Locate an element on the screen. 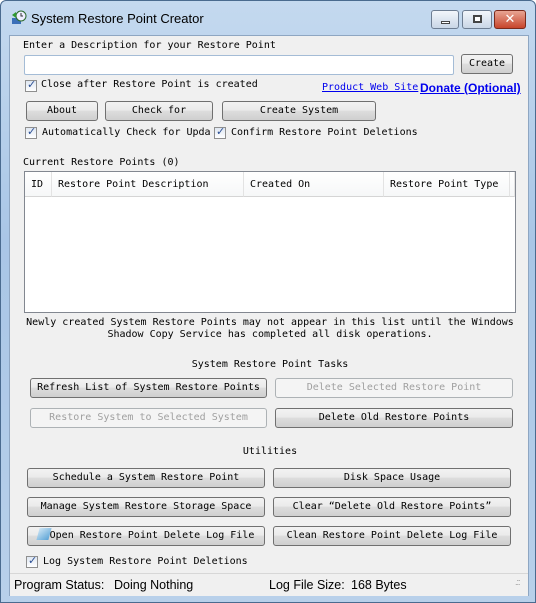 This screenshot has width=536, height=603. delete-selected-button: Delete Selected Restore Point is located at coordinates (394, 388).